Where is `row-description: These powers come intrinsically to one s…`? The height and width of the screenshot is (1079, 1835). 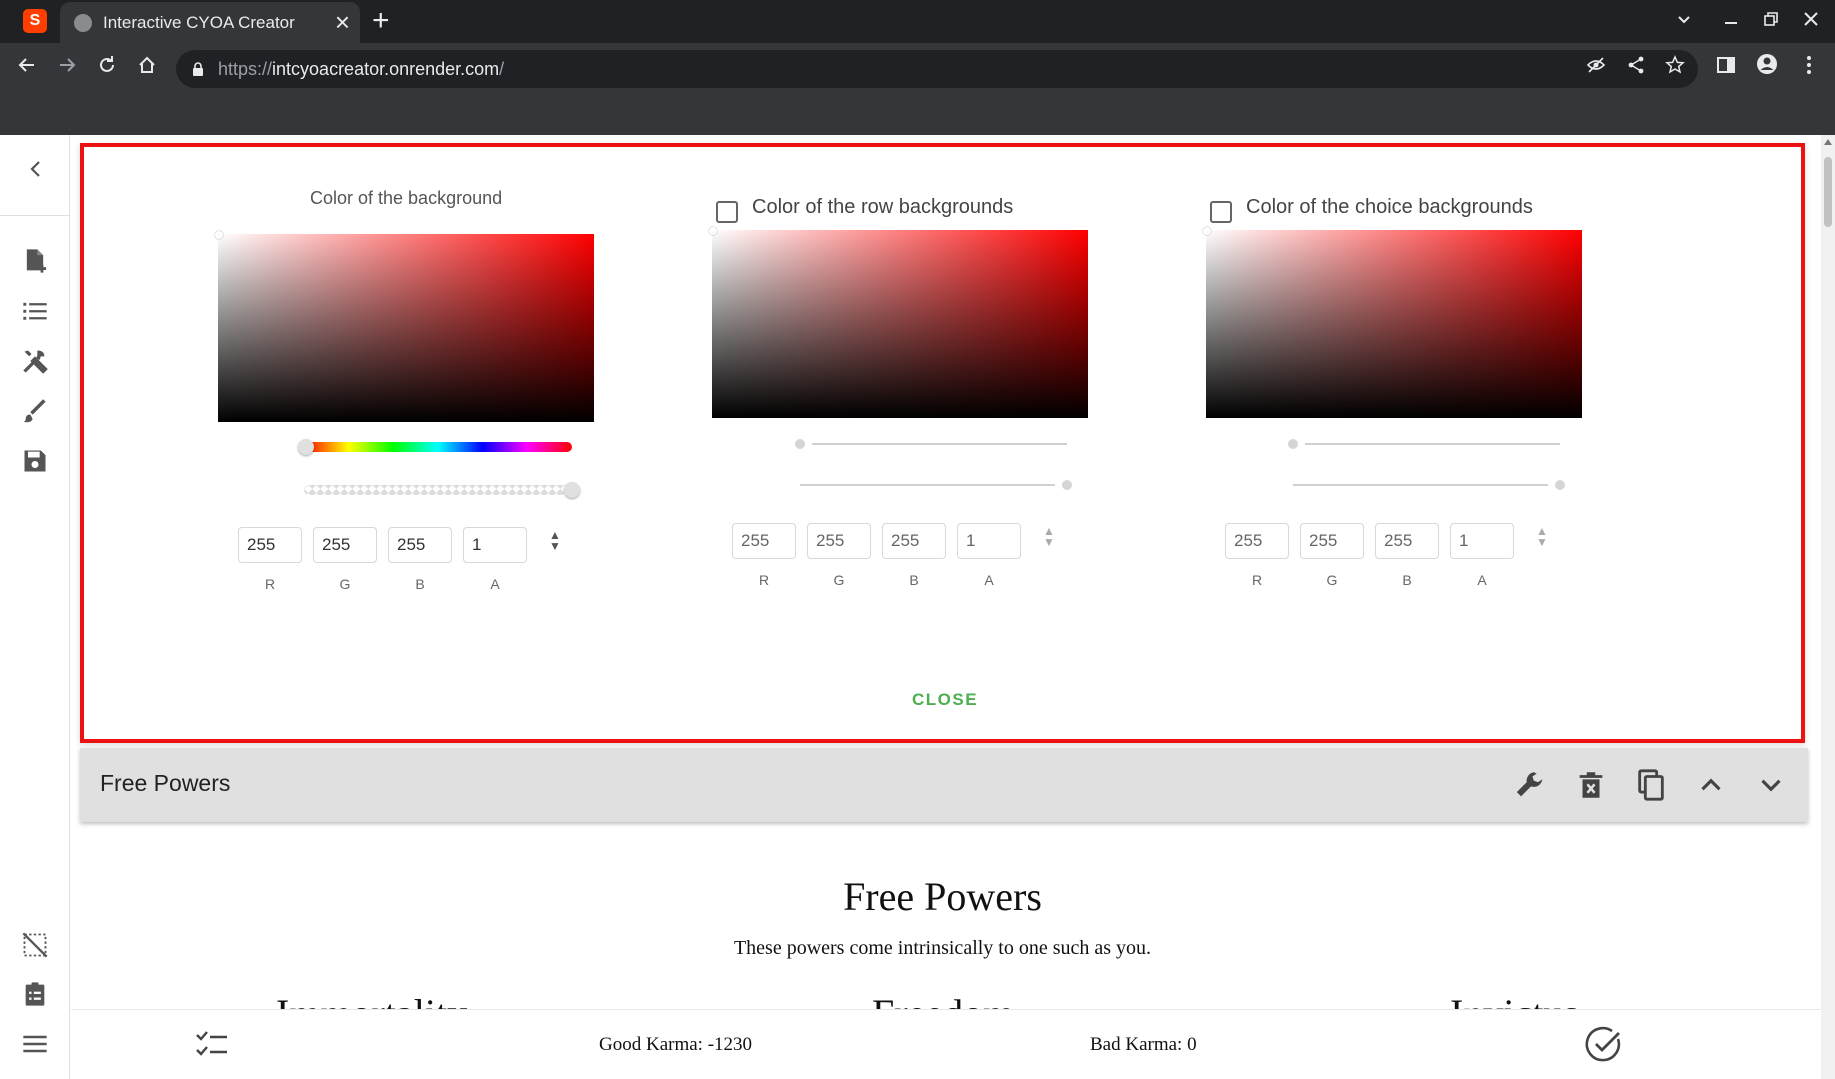
row-description: These powers come intrinsically to one s… is located at coordinates (942, 948).